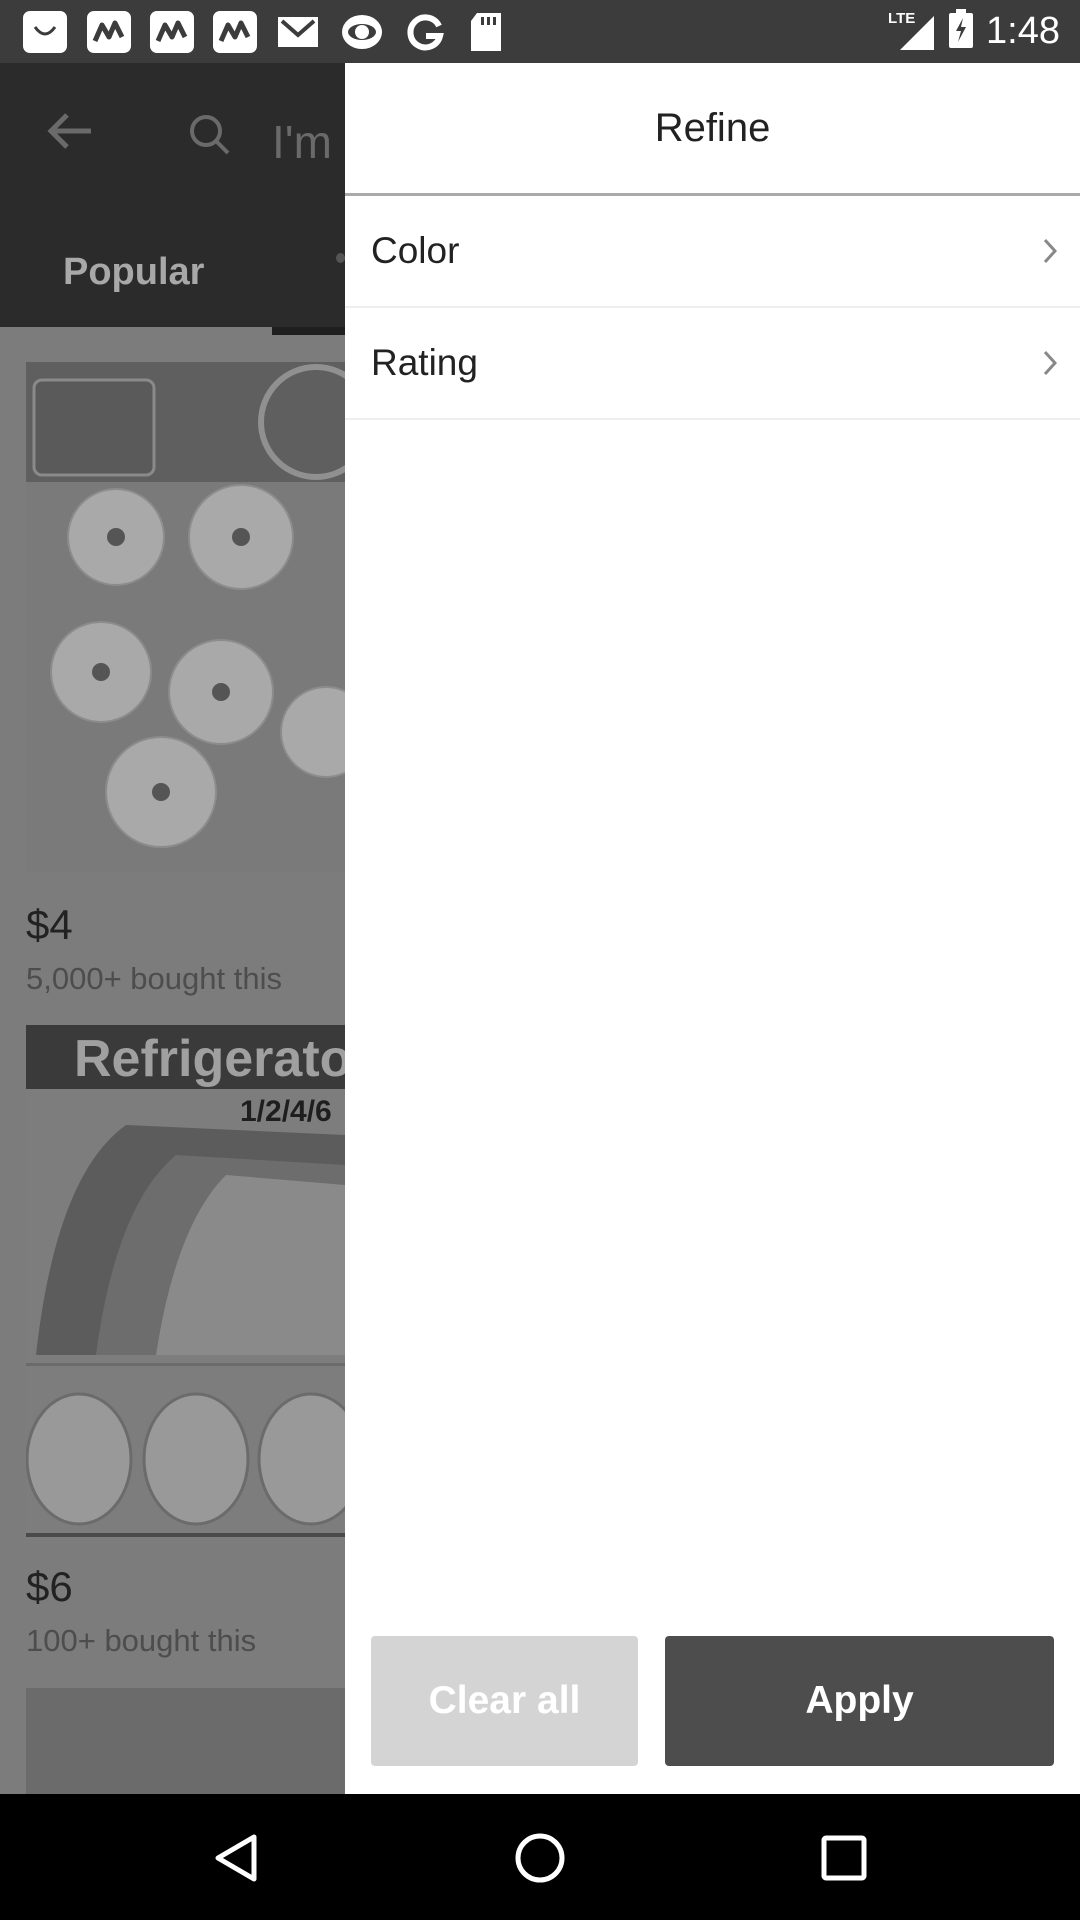 The width and height of the screenshot is (1080, 1920). What do you see at coordinates (424, 362) in the screenshot?
I see `filter-label: Rating` at bounding box center [424, 362].